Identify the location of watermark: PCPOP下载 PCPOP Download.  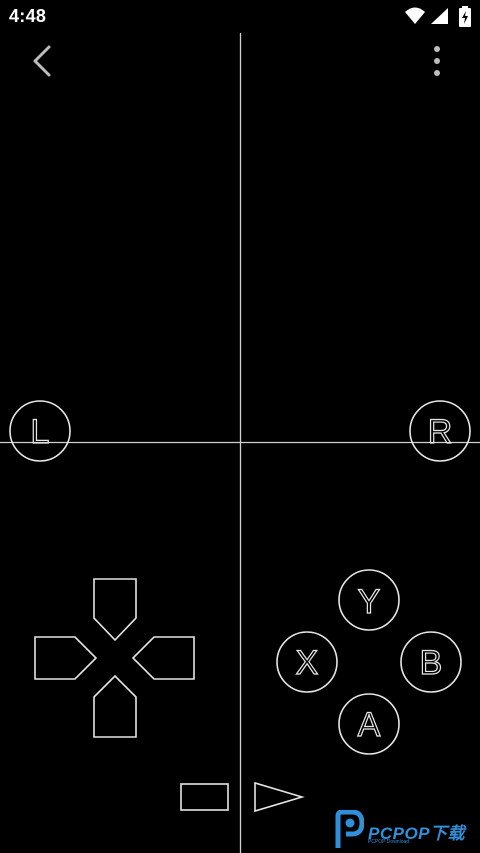
(406, 830).